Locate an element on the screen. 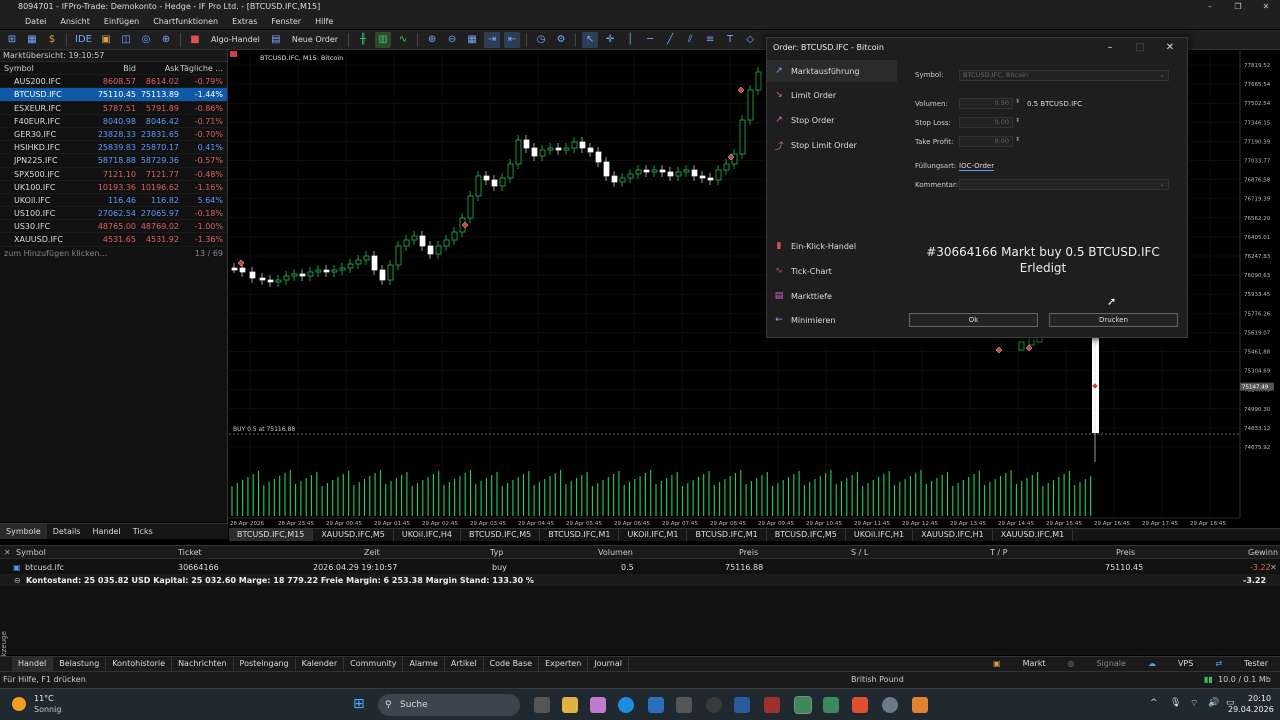  menu-tick-chart: ∿ Tick-Chart is located at coordinates (832, 271).